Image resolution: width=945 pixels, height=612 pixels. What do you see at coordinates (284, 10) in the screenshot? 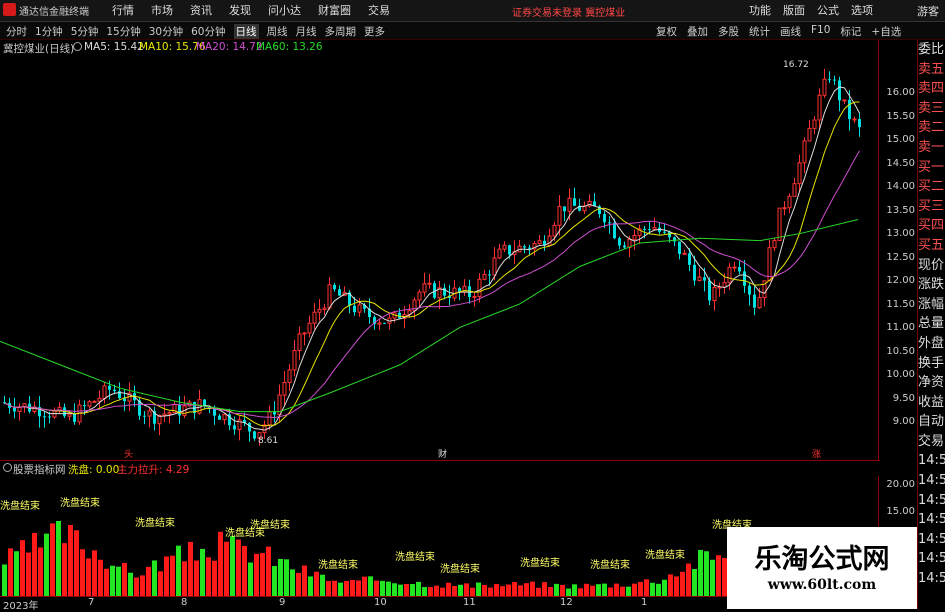
I see `menu-ask: 问小达` at bounding box center [284, 10].